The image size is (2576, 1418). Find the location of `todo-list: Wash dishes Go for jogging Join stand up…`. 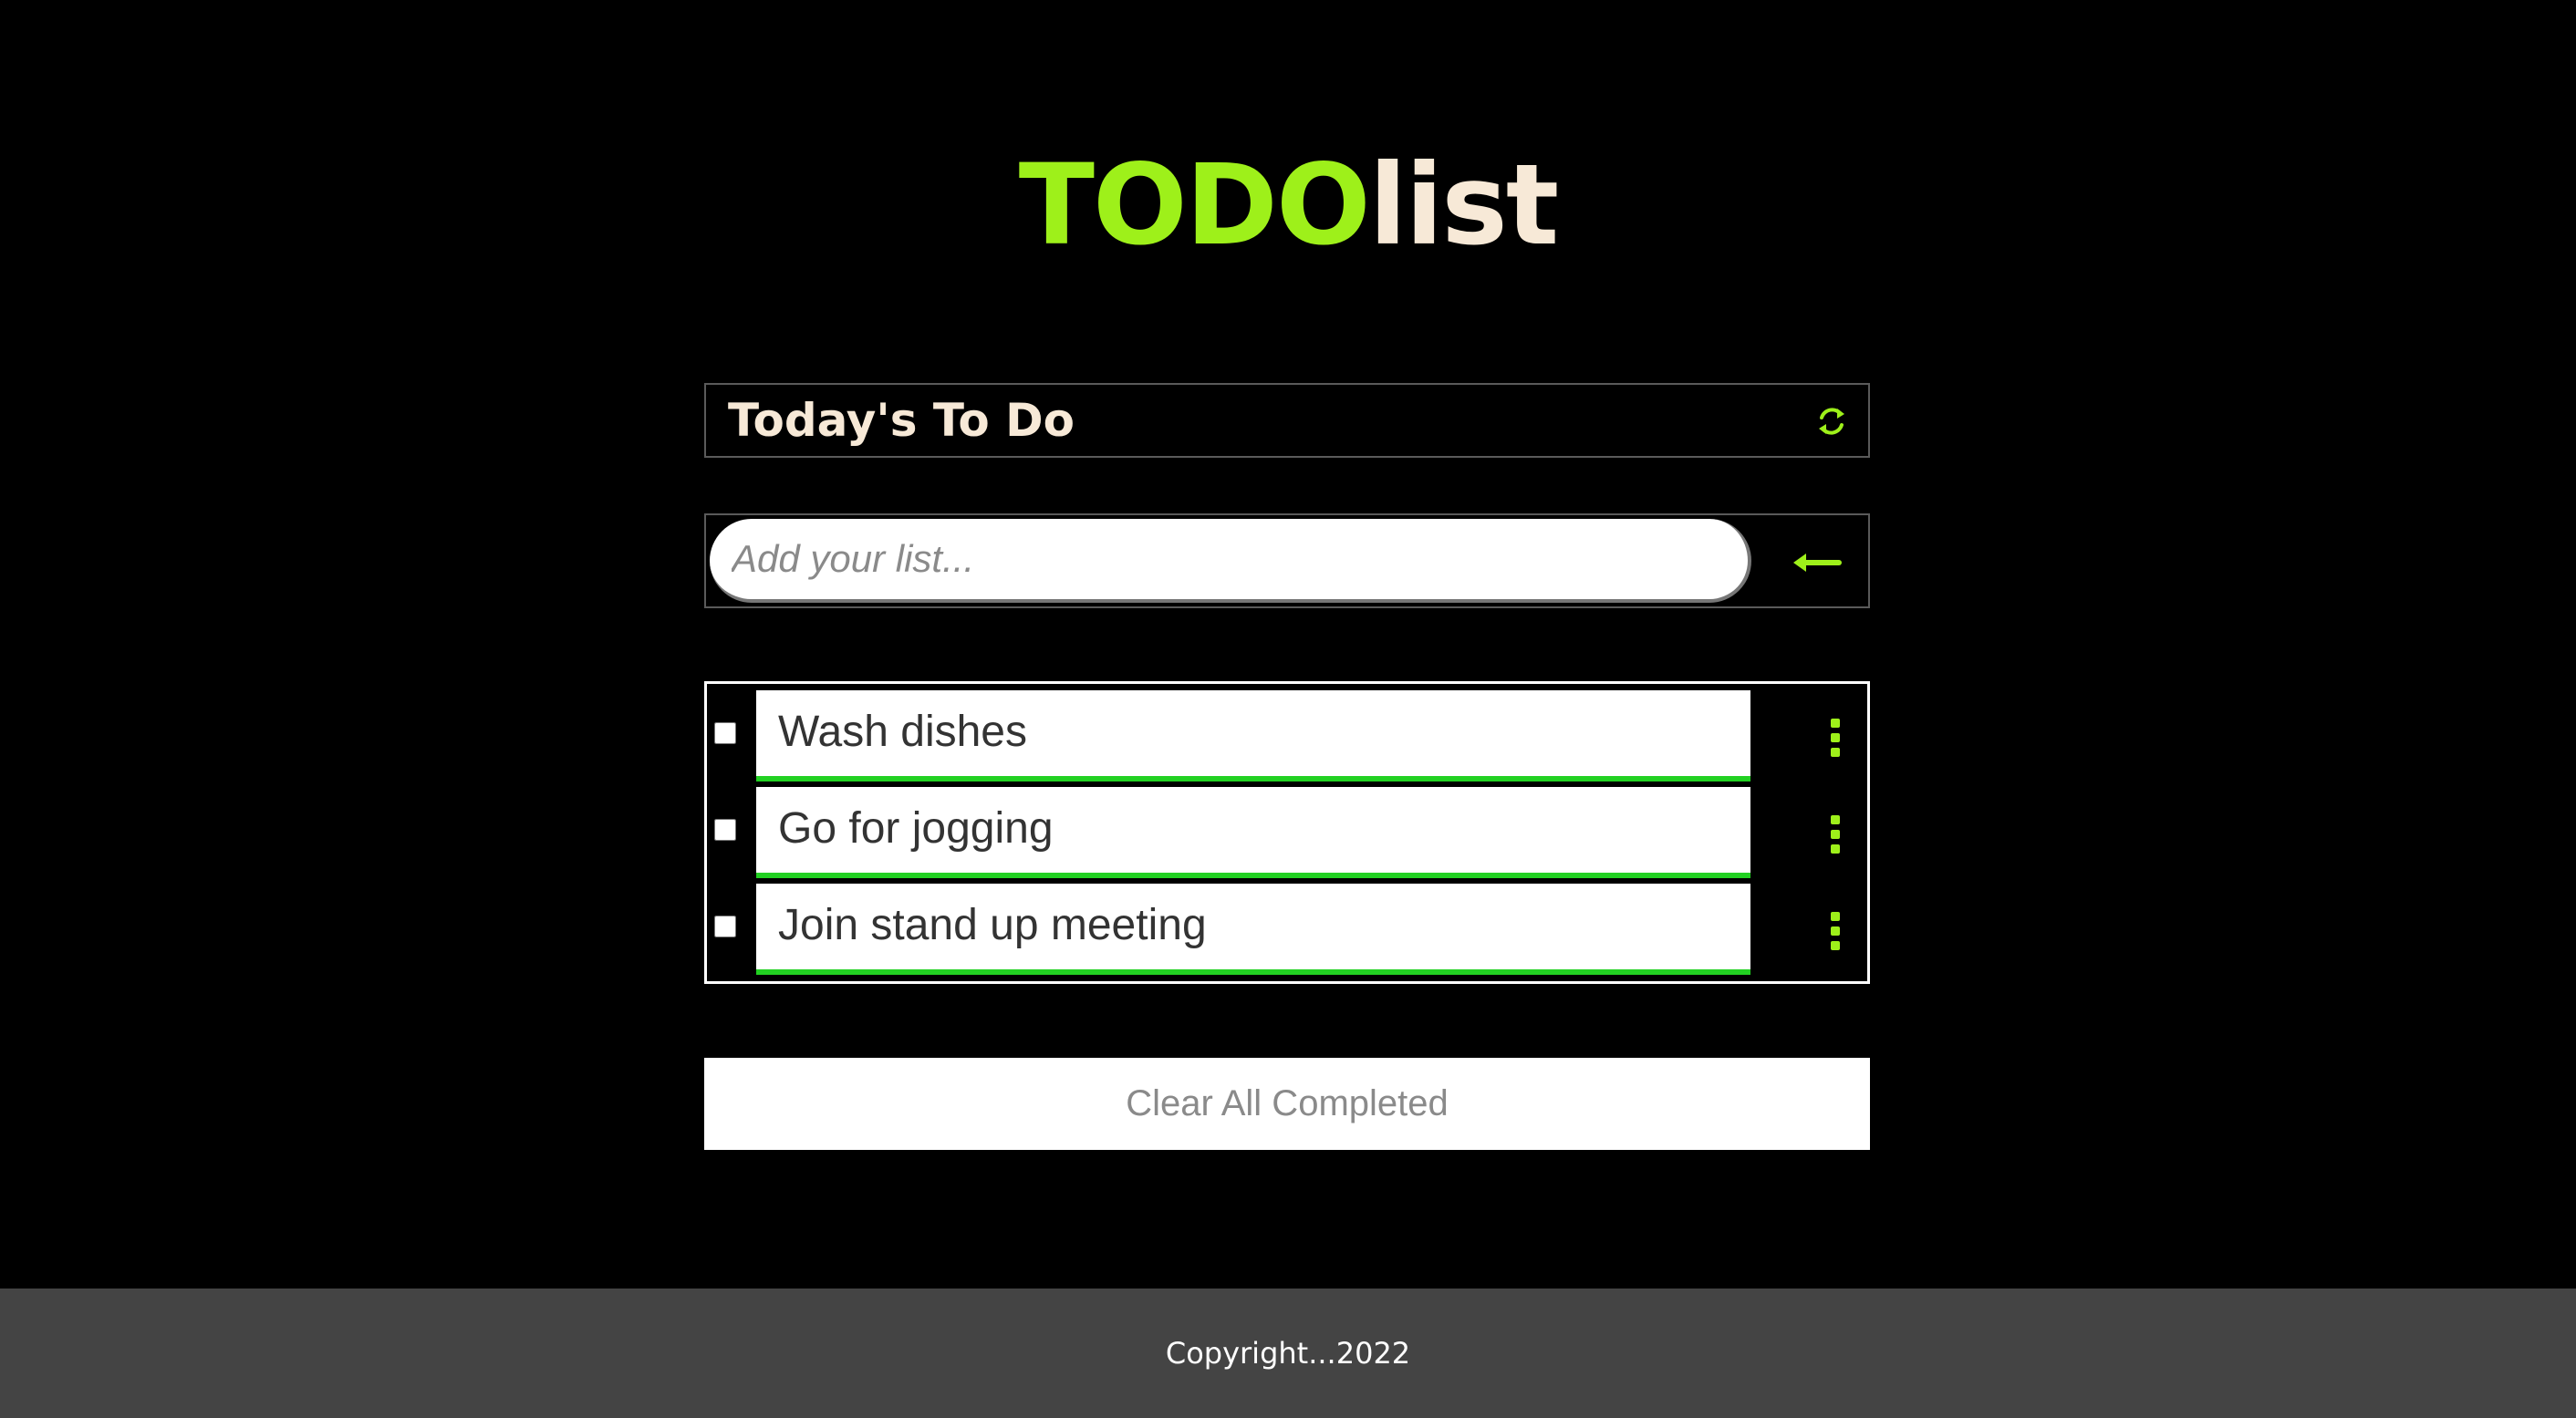

todo-list: Wash dishes Go for jogging Join stand up… is located at coordinates (1287, 832).